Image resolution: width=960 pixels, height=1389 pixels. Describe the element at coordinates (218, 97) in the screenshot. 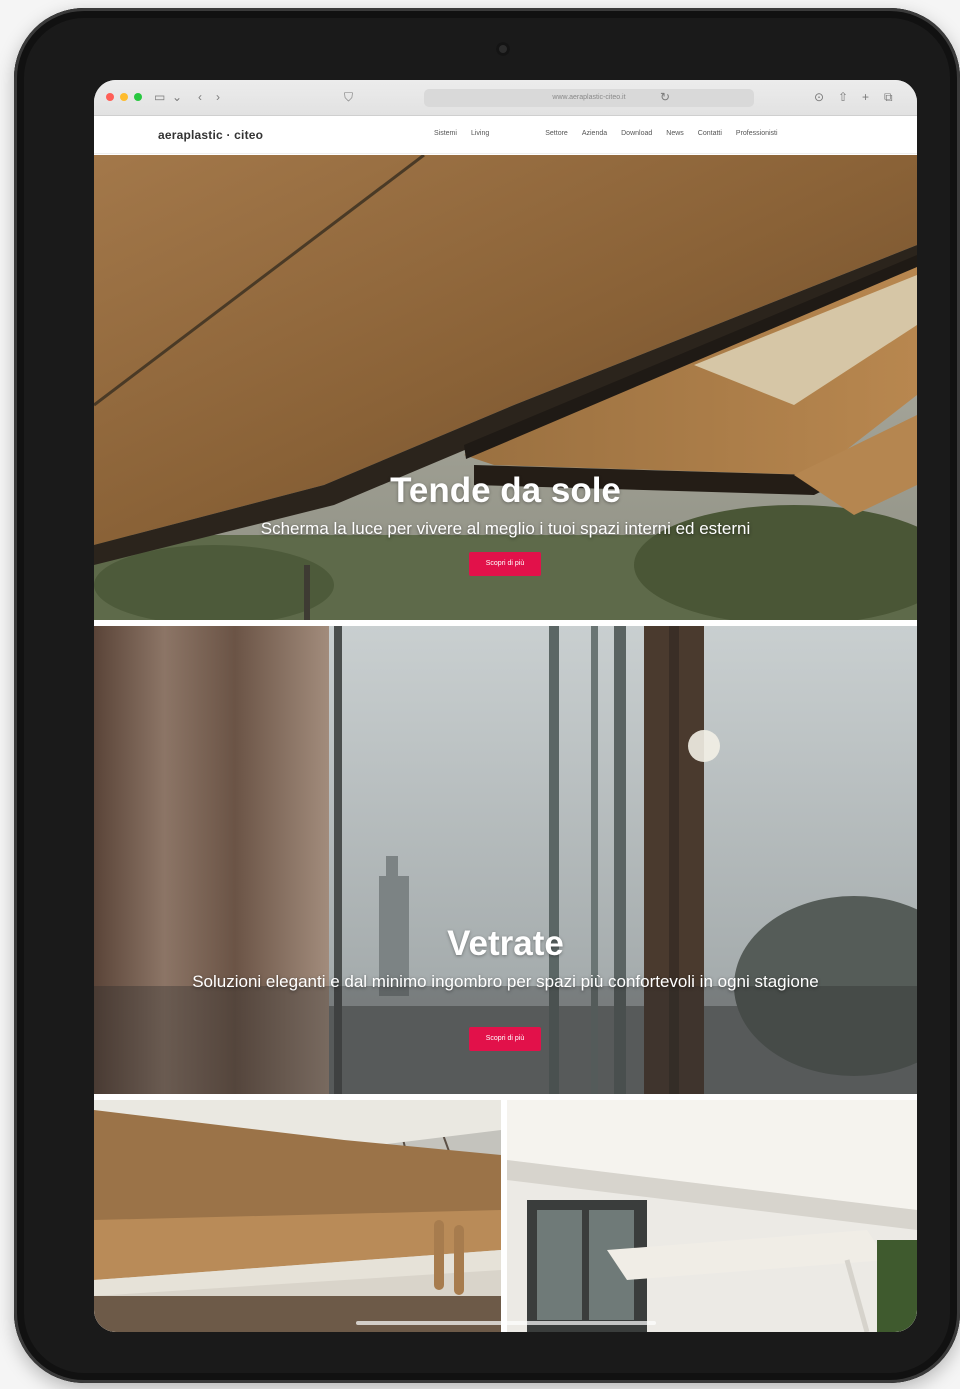

I see `forward-icon: ›` at that location.